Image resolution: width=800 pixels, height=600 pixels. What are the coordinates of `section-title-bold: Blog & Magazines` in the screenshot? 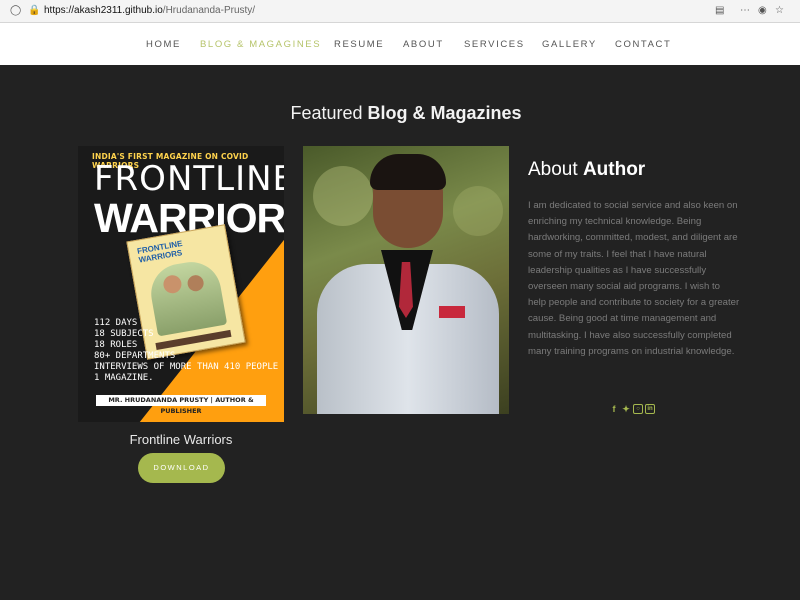 It's located at (444, 113).